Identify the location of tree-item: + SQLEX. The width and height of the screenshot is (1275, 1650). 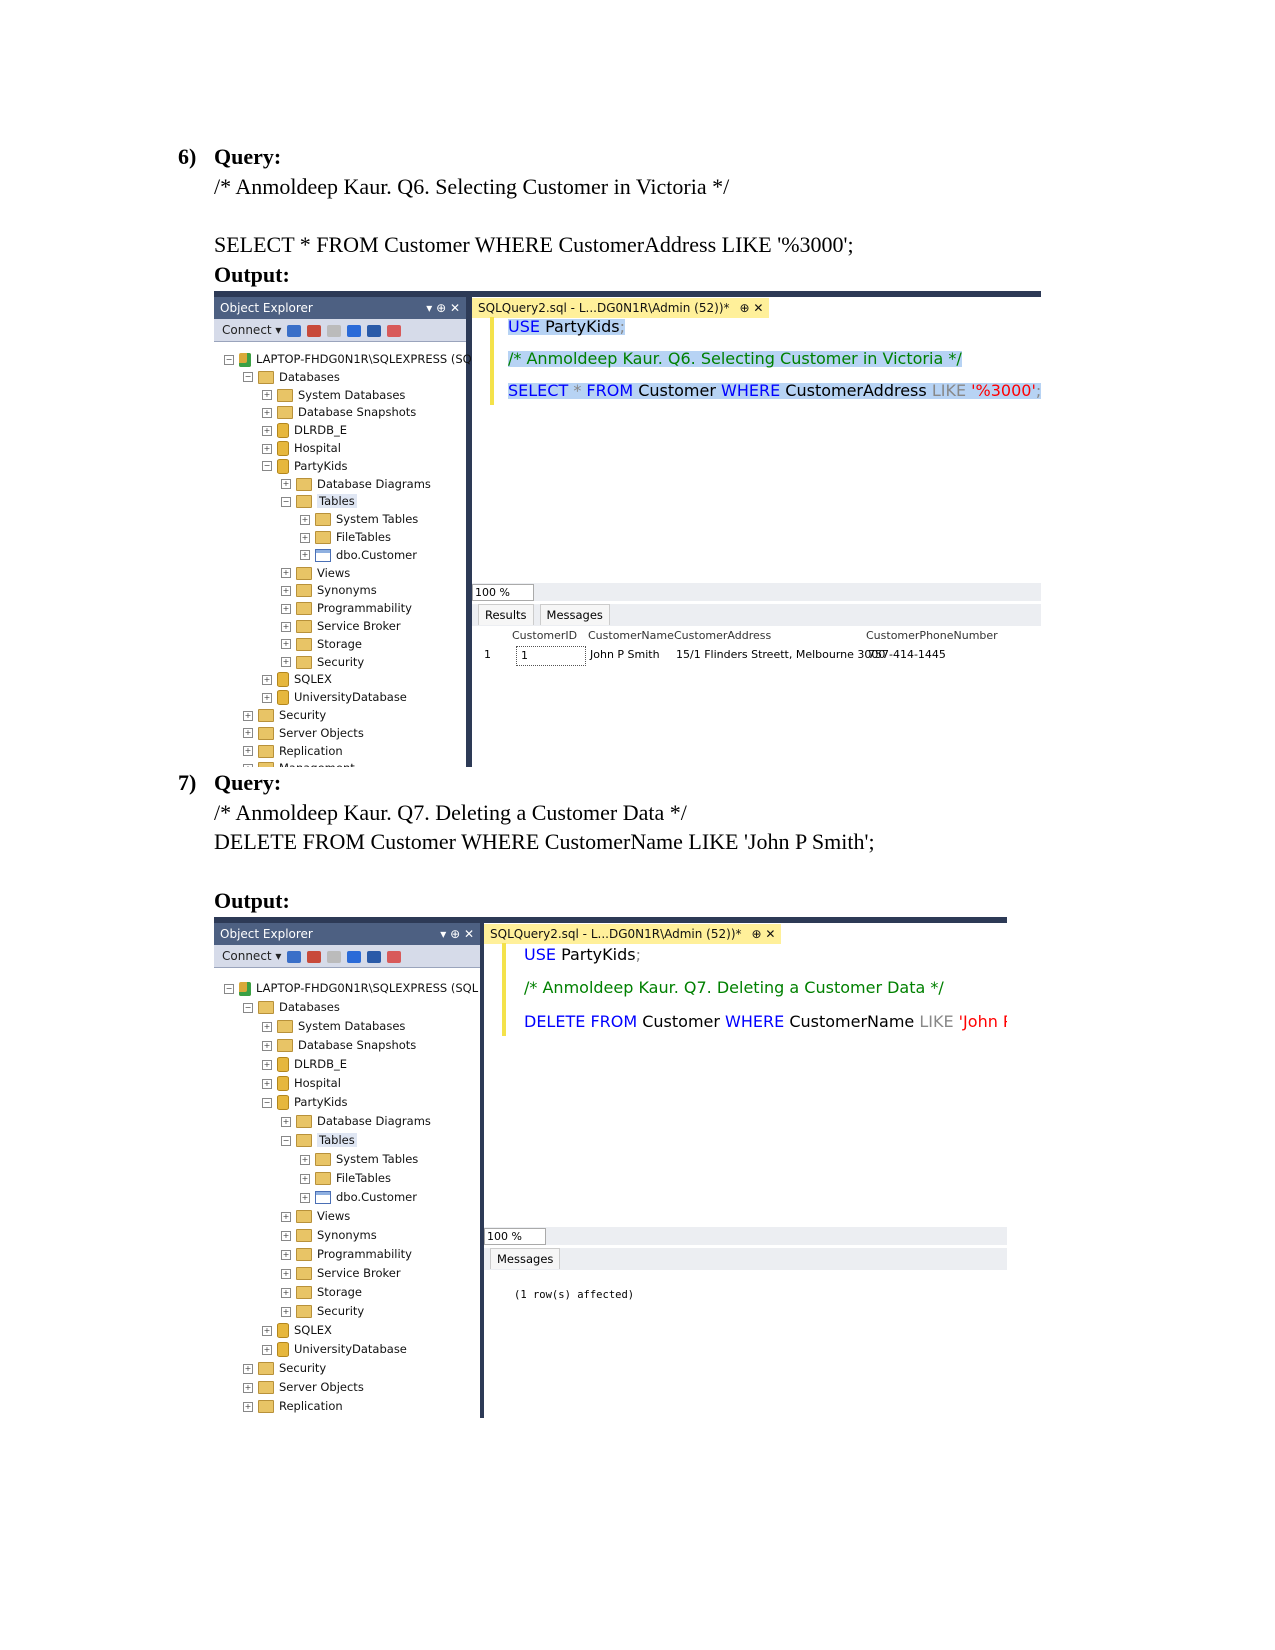
(297, 1330).